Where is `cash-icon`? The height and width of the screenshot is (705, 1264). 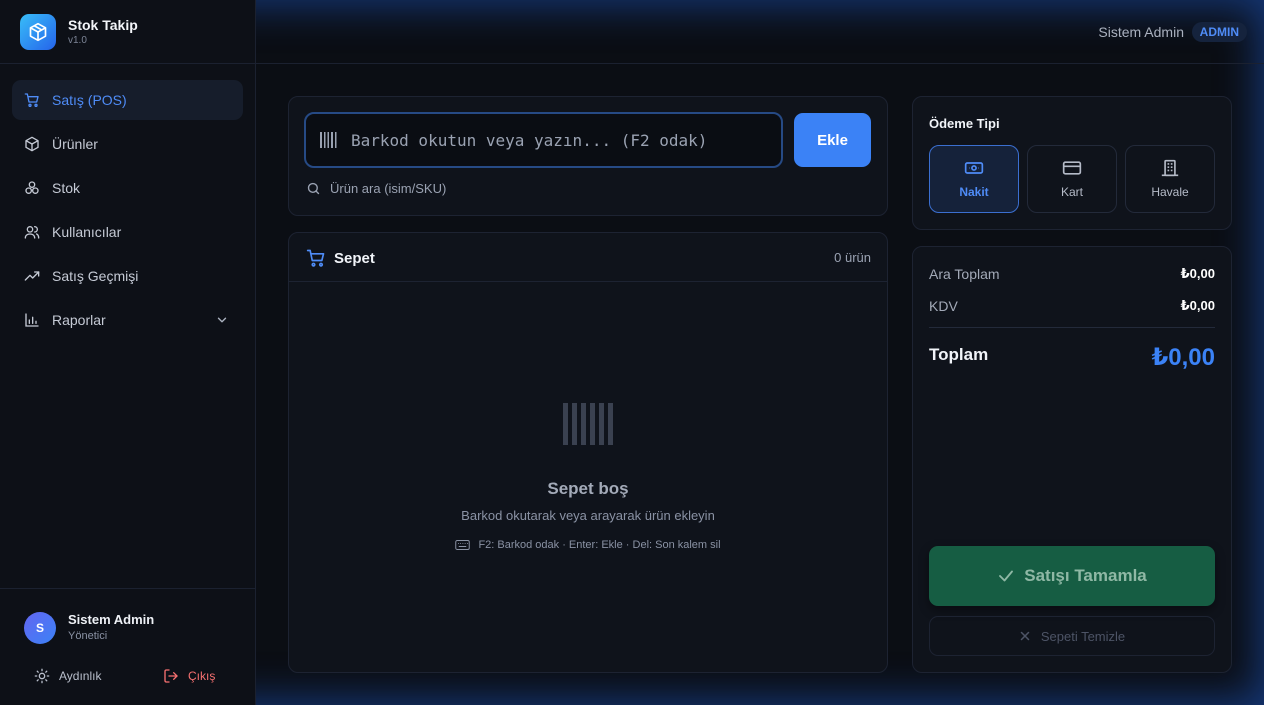
cash-icon is located at coordinates (974, 168).